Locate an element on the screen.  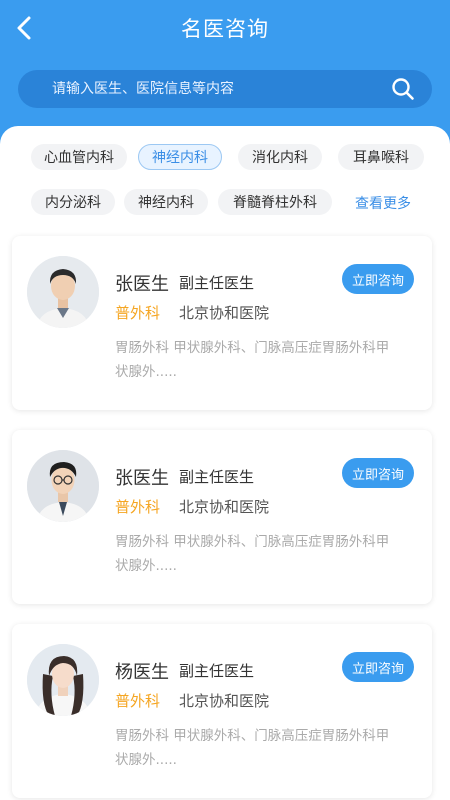
back-button is located at coordinates (24, 28).